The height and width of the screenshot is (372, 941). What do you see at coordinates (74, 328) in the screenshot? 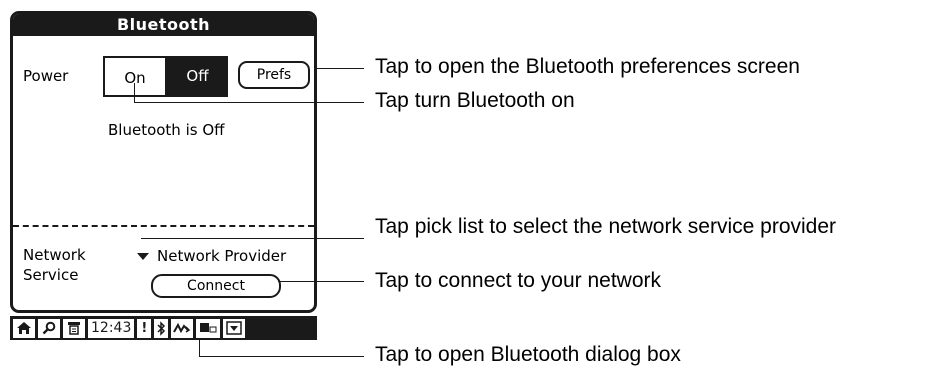
I see `menu-icon` at bounding box center [74, 328].